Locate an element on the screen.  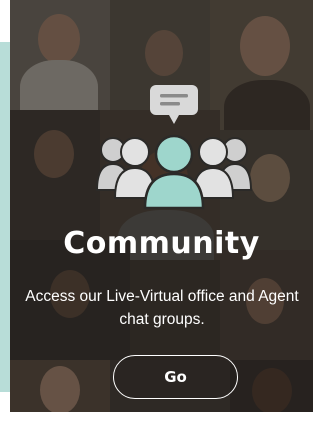
chat-bubble-icon is located at coordinates (174, 104).